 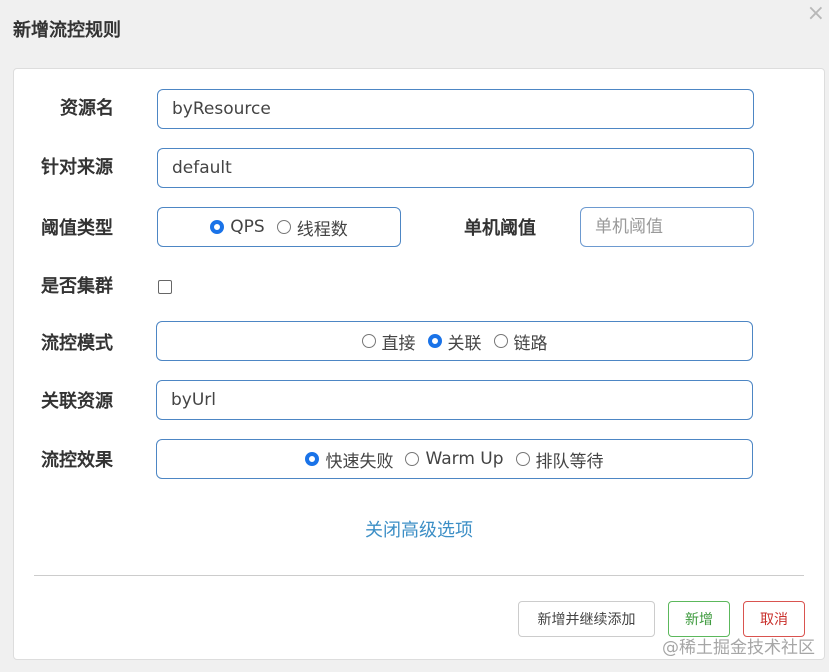 I want to click on flow-mode-radio-group: 直接 关联 链路, so click(x=454, y=341).